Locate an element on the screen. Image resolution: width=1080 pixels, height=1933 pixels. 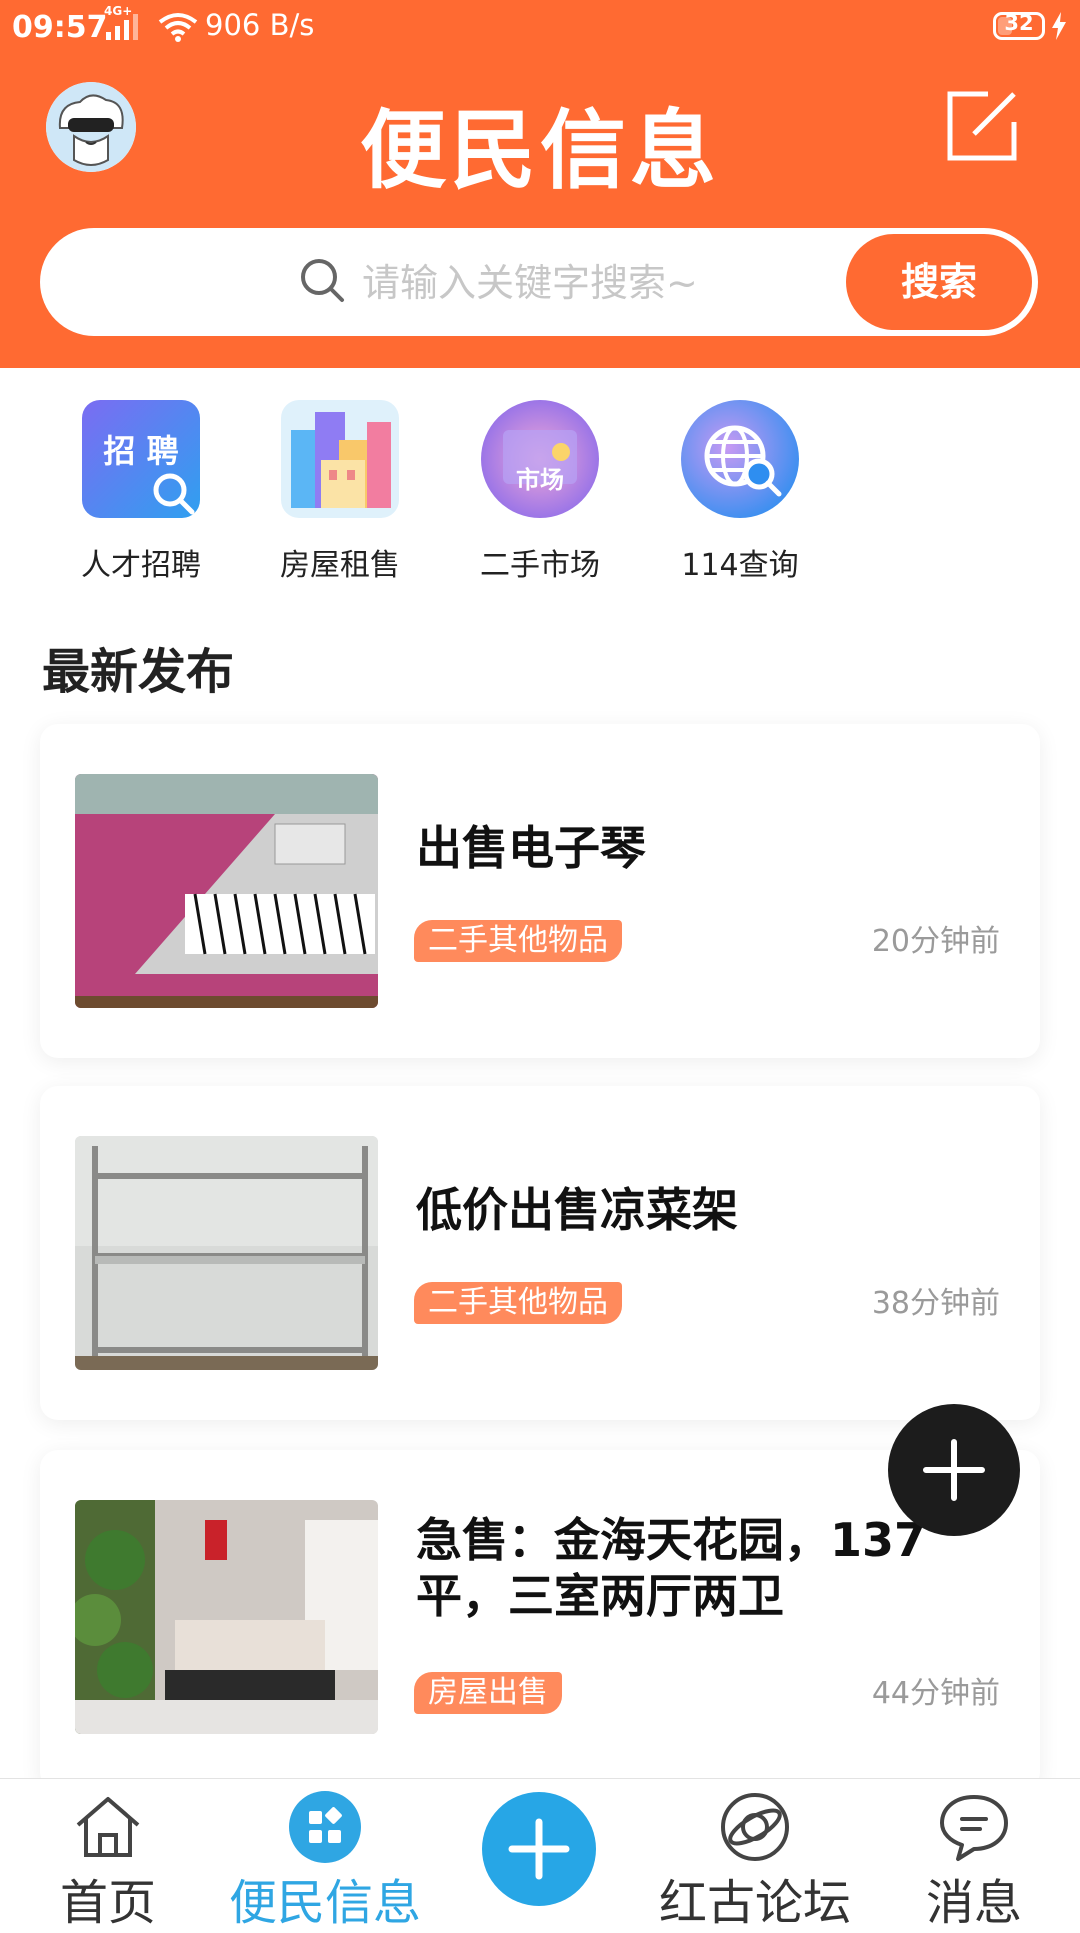
signal-icon is located at coordinates (122, 27).